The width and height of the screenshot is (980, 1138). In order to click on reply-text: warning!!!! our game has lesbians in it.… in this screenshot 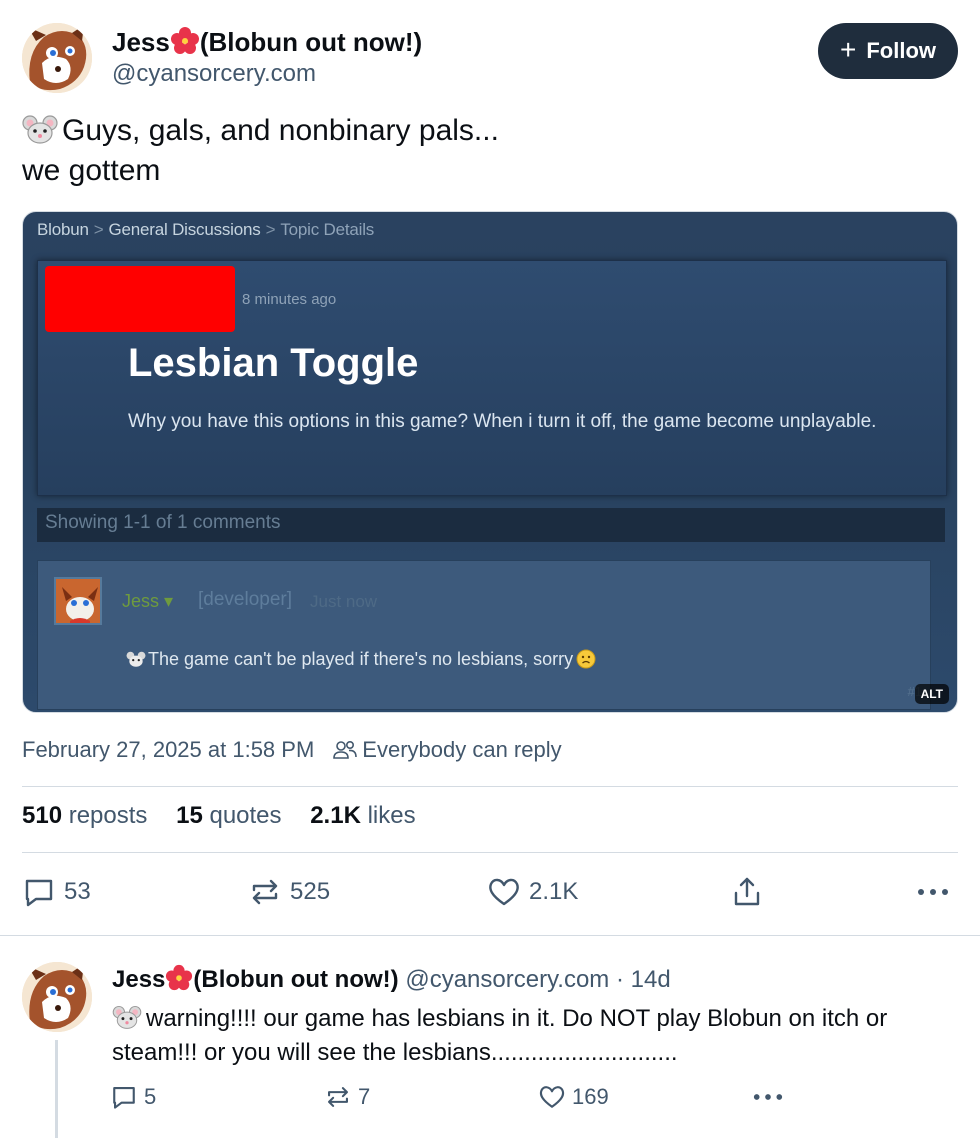, I will do `click(532, 1036)`.